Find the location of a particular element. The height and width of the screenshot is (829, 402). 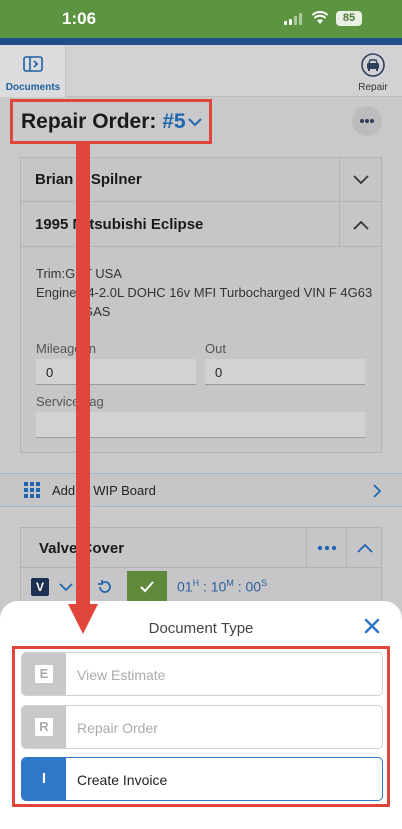

check-icon is located at coordinates (147, 587).